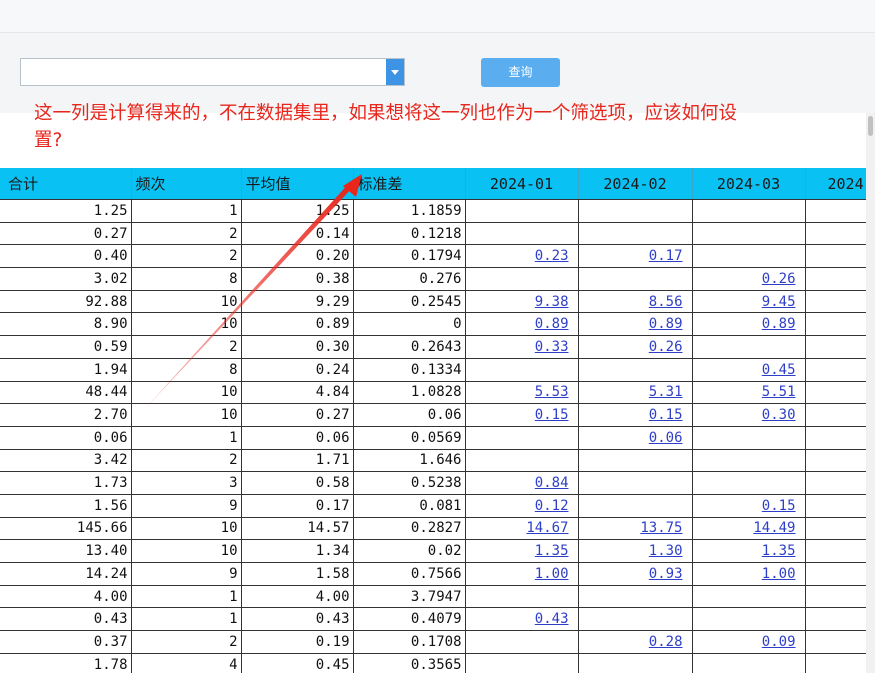 The image size is (875, 673). What do you see at coordinates (409, 597) in the screenshot?
I see `table-cell: 3.7947` at bounding box center [409, 597].